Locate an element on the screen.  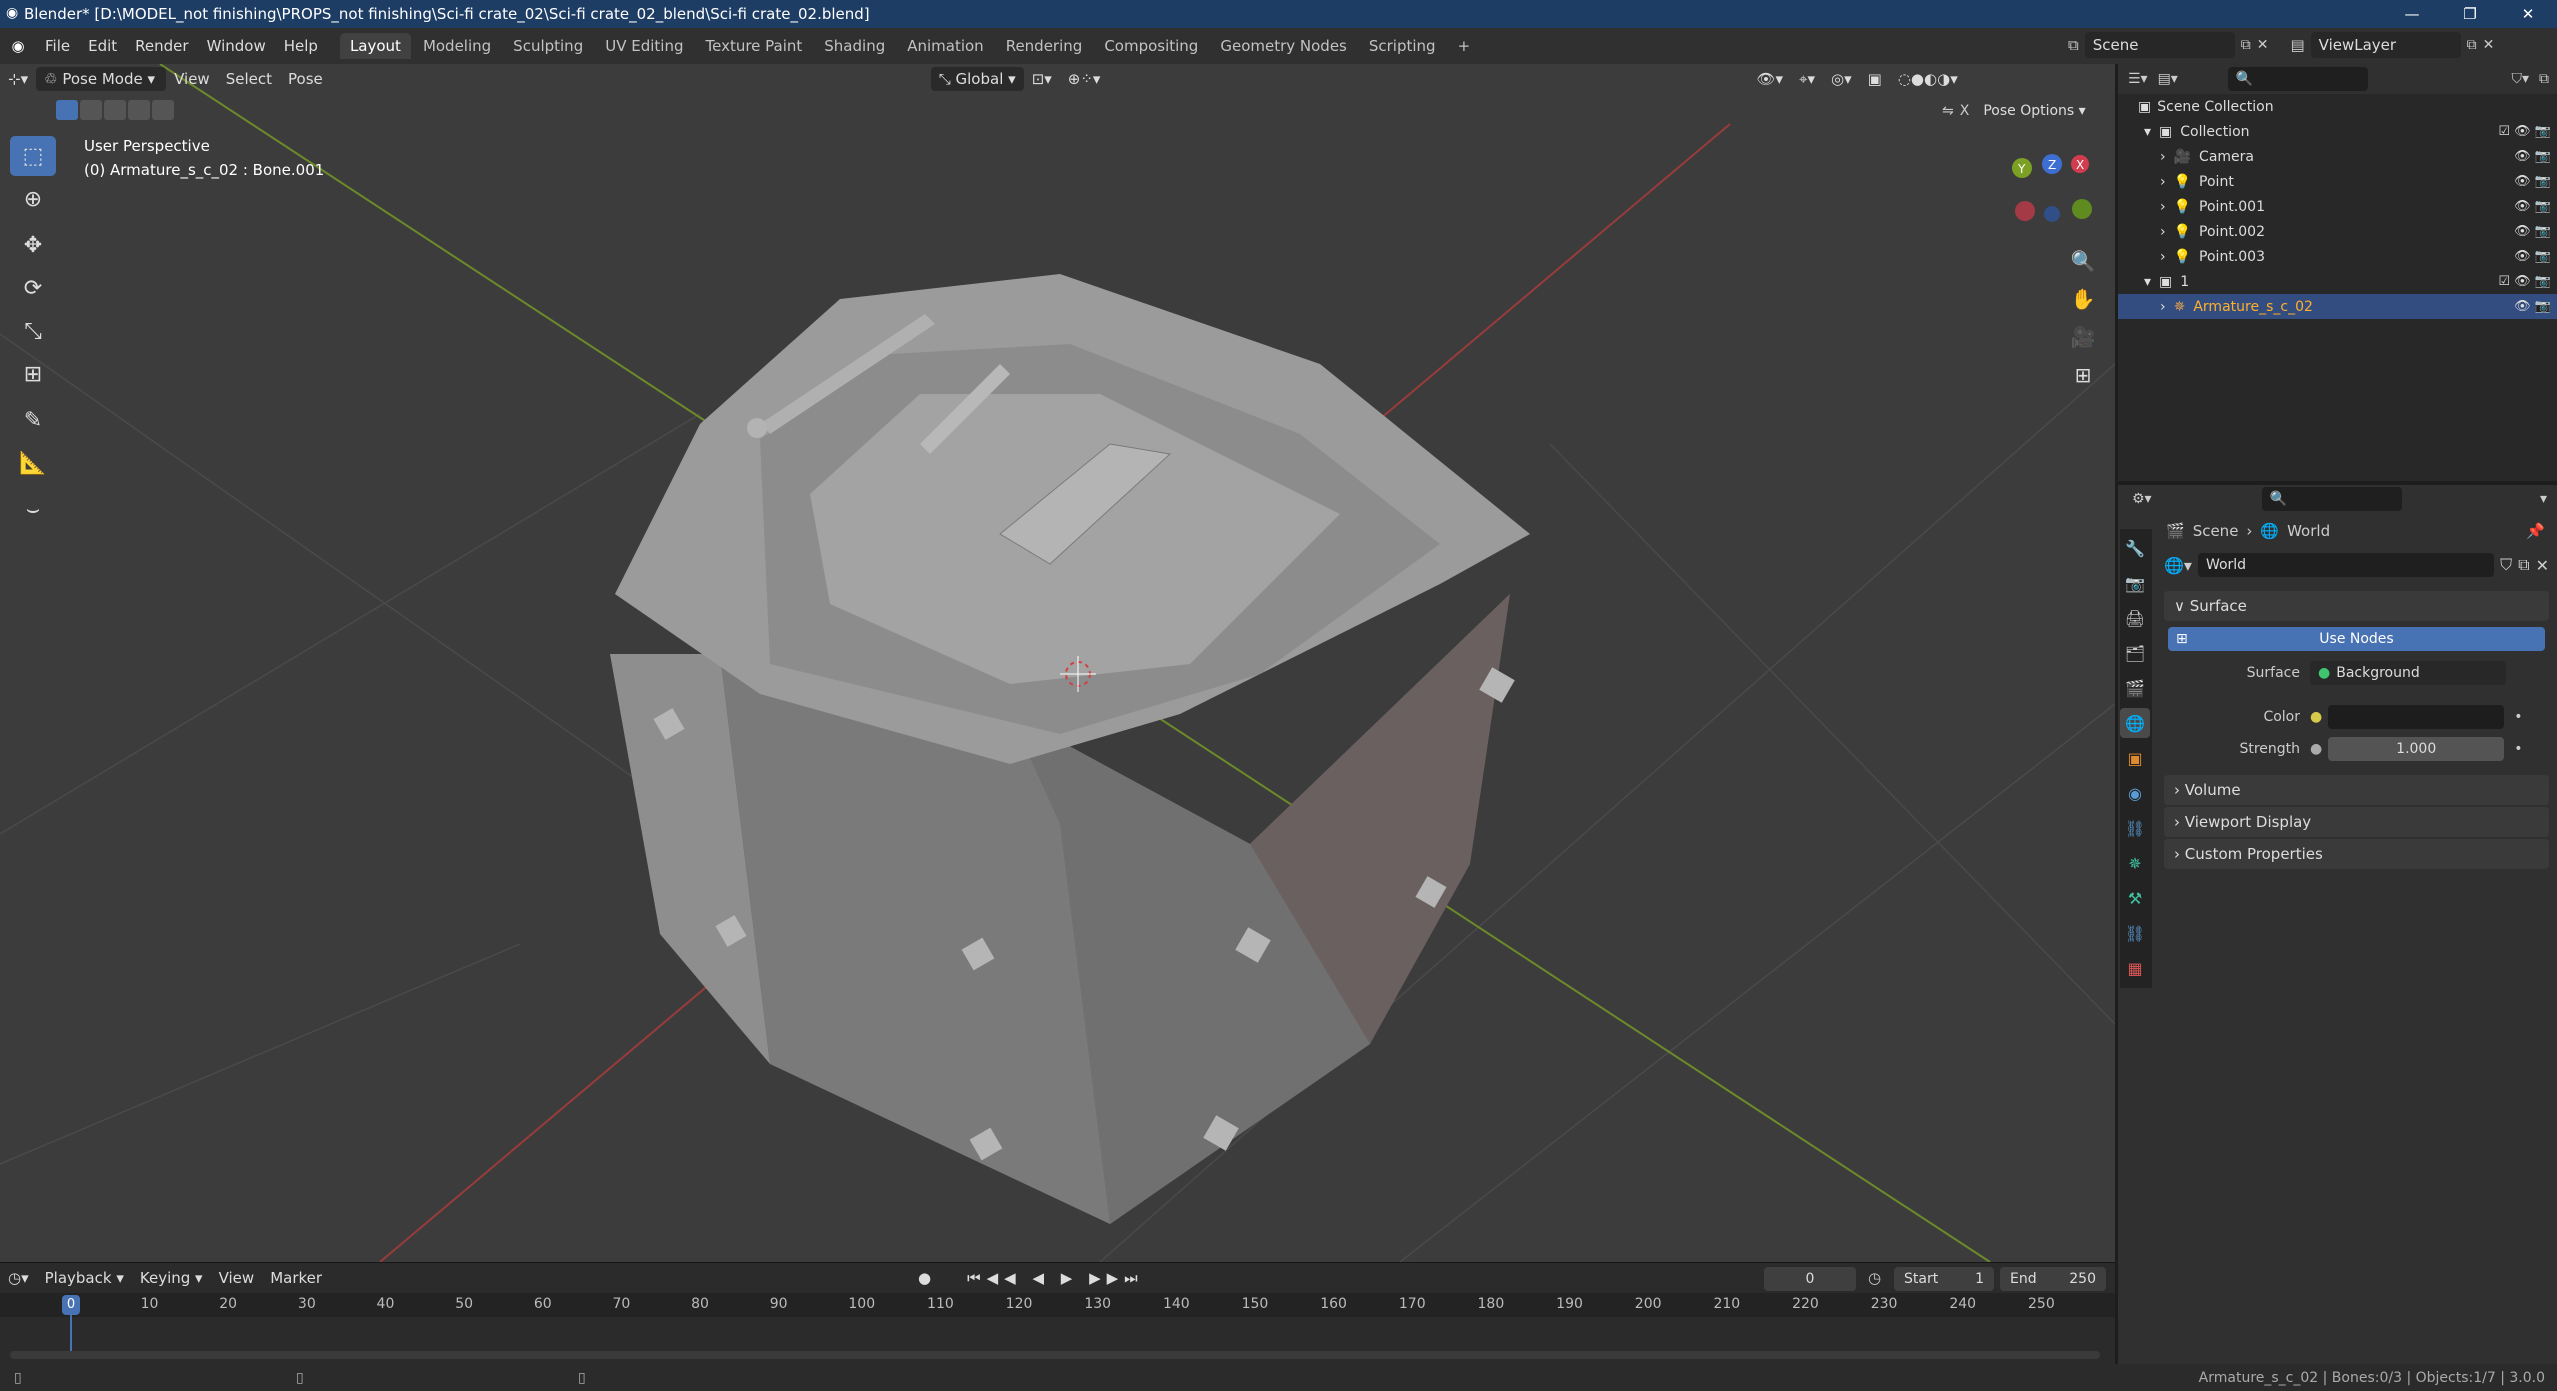
menu-timeline-view: View is located at coordinates (237, 1278).